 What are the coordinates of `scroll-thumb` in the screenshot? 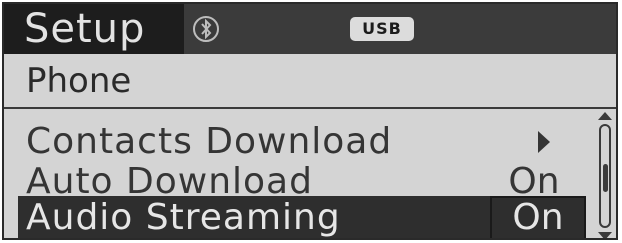 It's located at (605, 178).